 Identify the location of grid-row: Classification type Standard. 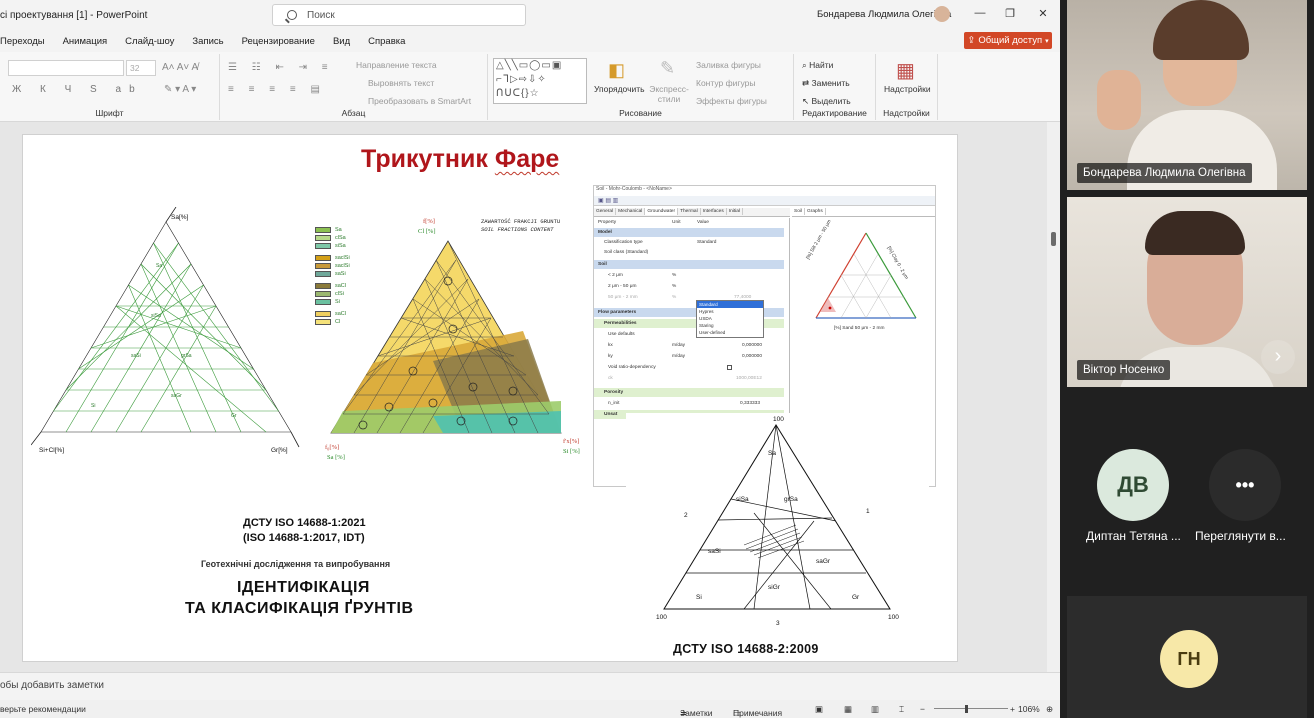
(660, 242).